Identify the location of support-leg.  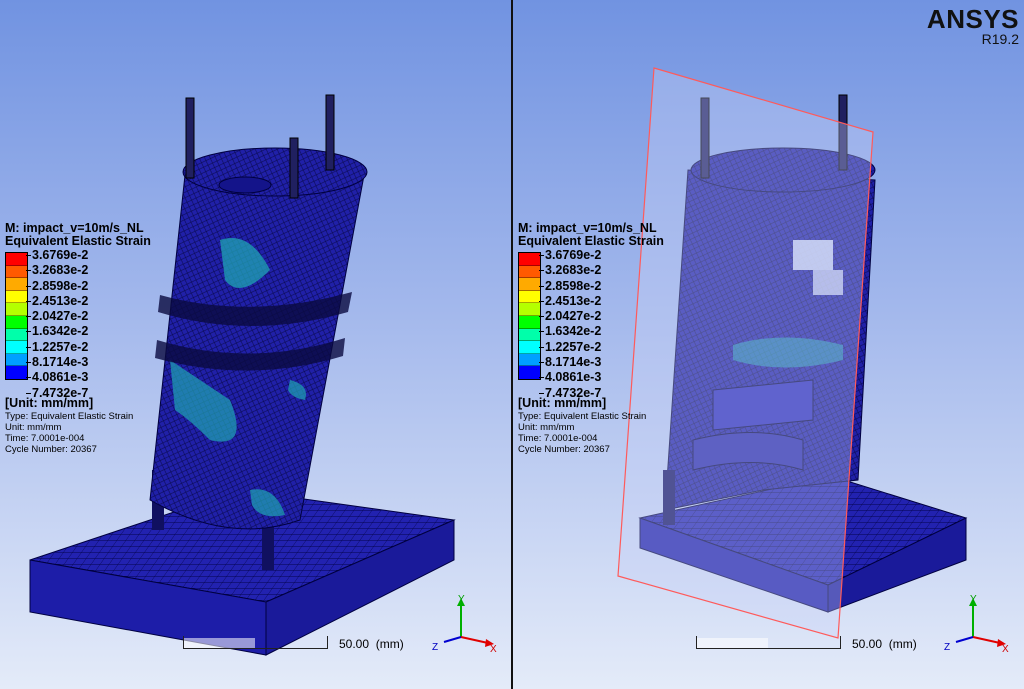
(268, 547).